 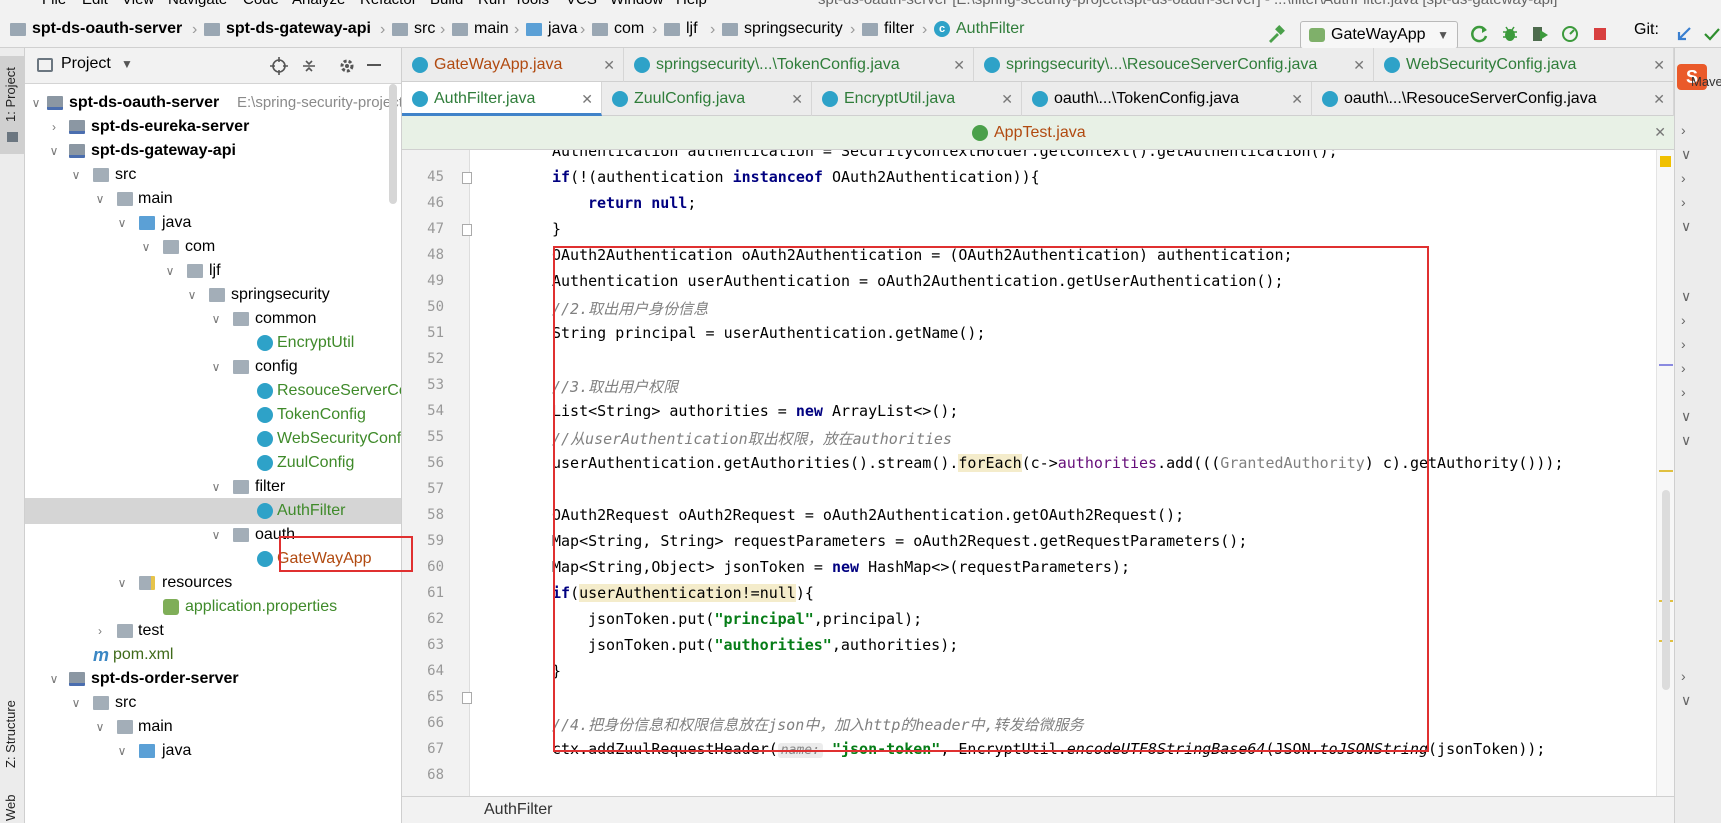 I want to click on fold-marker-icon, so click(x=467, y=230).